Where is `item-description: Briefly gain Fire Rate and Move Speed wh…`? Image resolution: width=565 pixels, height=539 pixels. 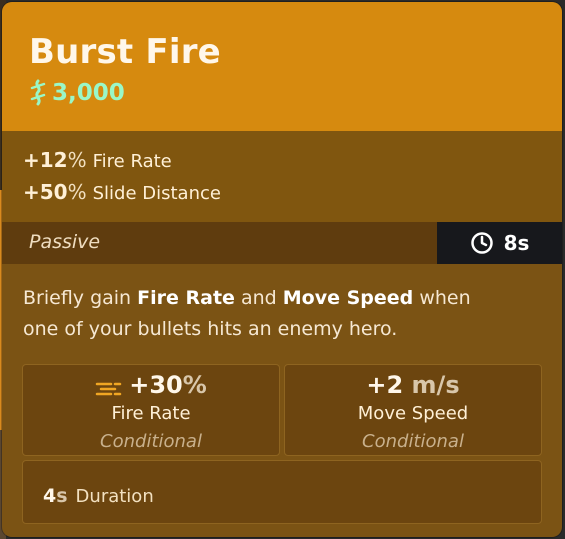
item-description: Briefly gain Fire Rate and Move Speed wh… is located at coordinates (273, 314).